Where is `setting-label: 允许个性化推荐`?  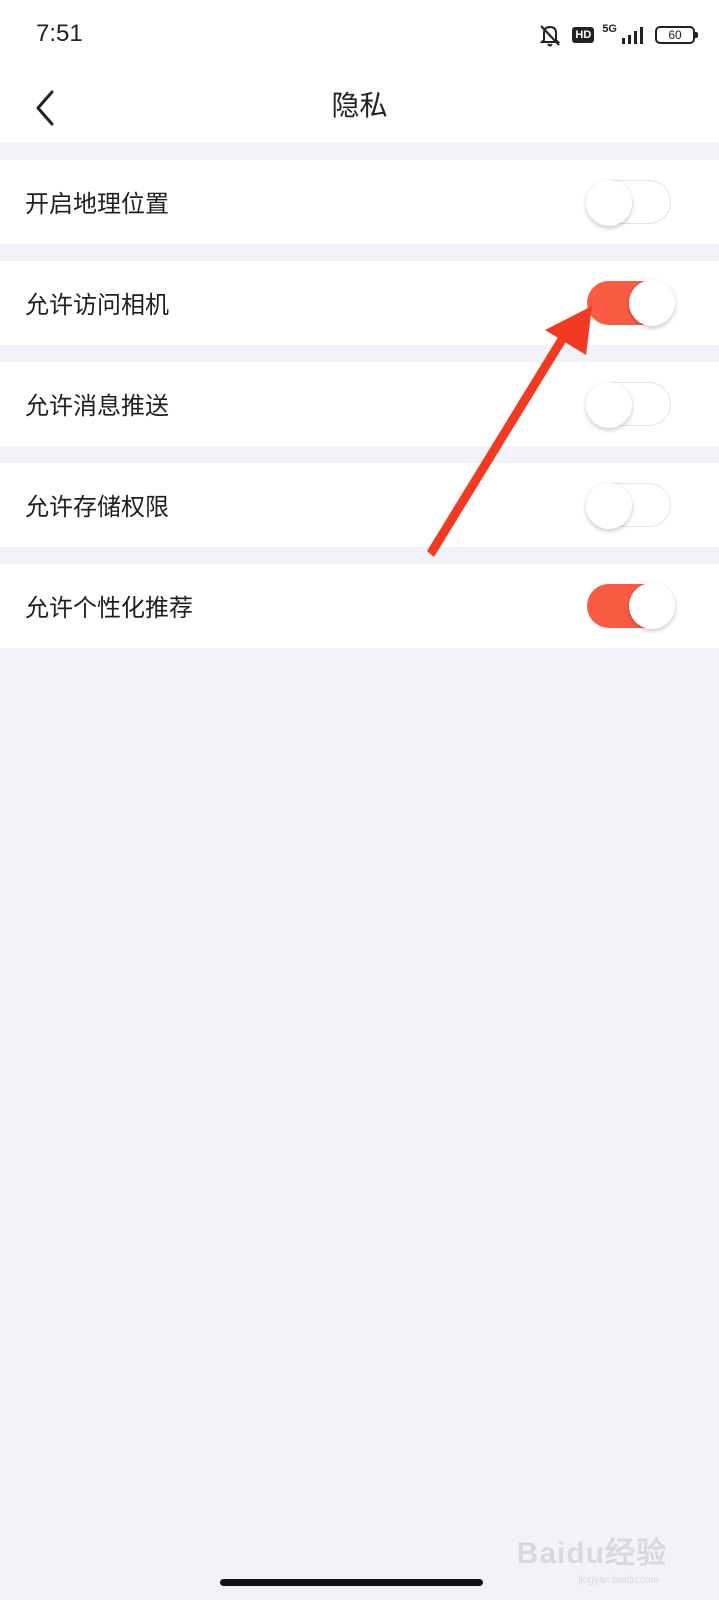
setting-label: 允许个性化推荐 is located at coordinates (109, 608).